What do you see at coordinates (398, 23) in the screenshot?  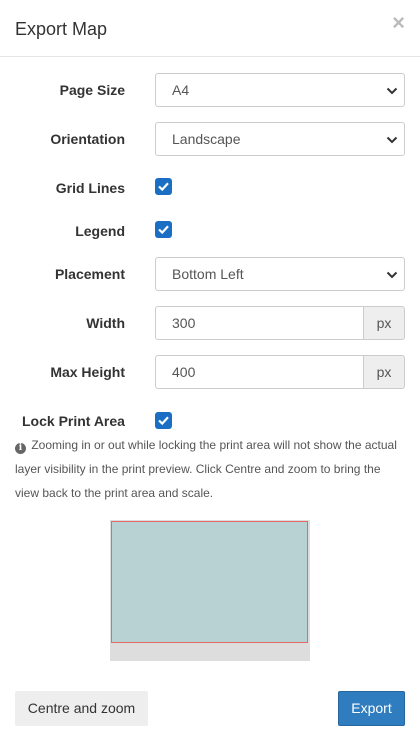 I see `close-button: ×` at bounding box center [398, 23].